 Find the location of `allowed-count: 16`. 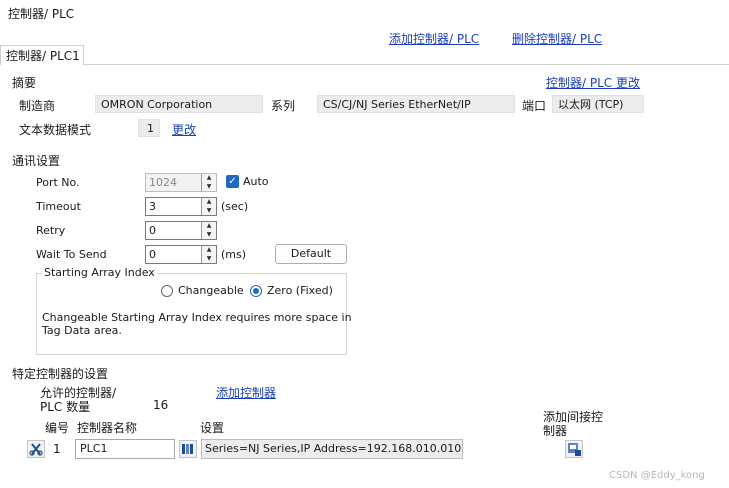

allowed-count: 16 is located at coordinates (161, 405).